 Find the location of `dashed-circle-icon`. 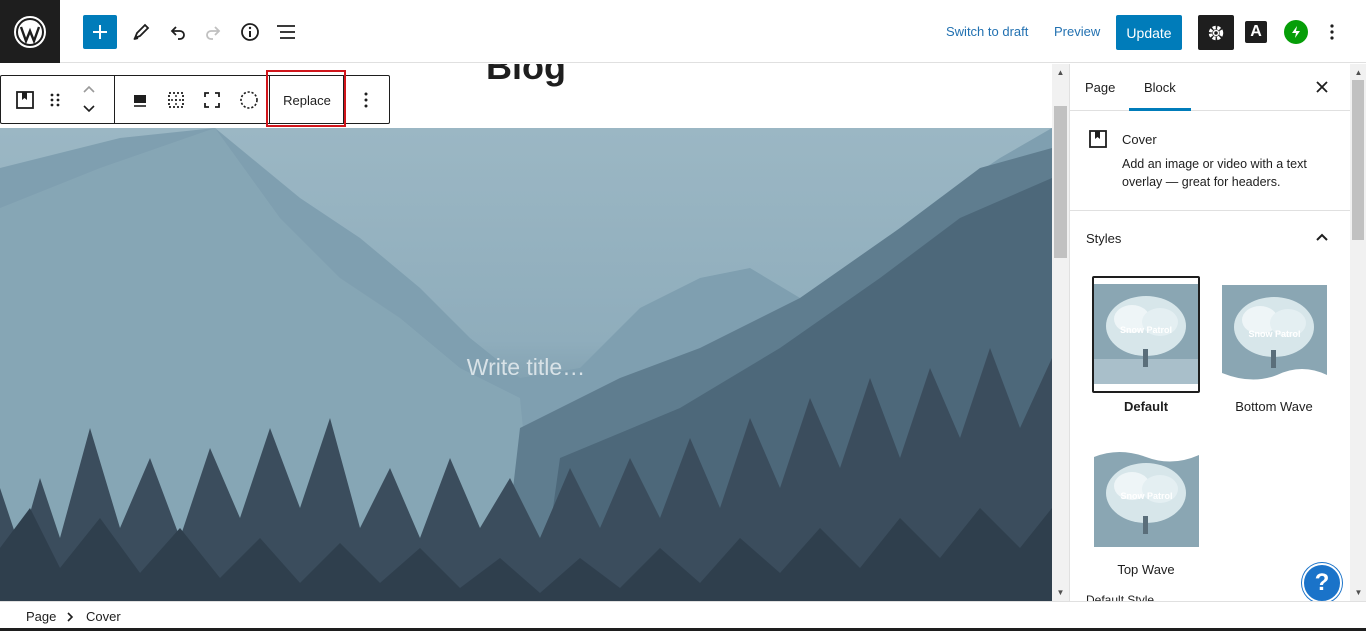

dashed-circle-icon is located at coordinates (249, 100).